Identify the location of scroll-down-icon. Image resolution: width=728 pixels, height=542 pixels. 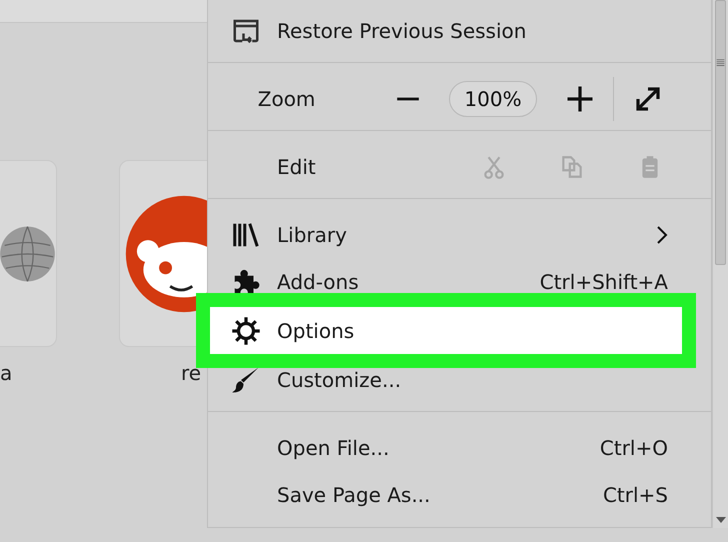
(721, 520).